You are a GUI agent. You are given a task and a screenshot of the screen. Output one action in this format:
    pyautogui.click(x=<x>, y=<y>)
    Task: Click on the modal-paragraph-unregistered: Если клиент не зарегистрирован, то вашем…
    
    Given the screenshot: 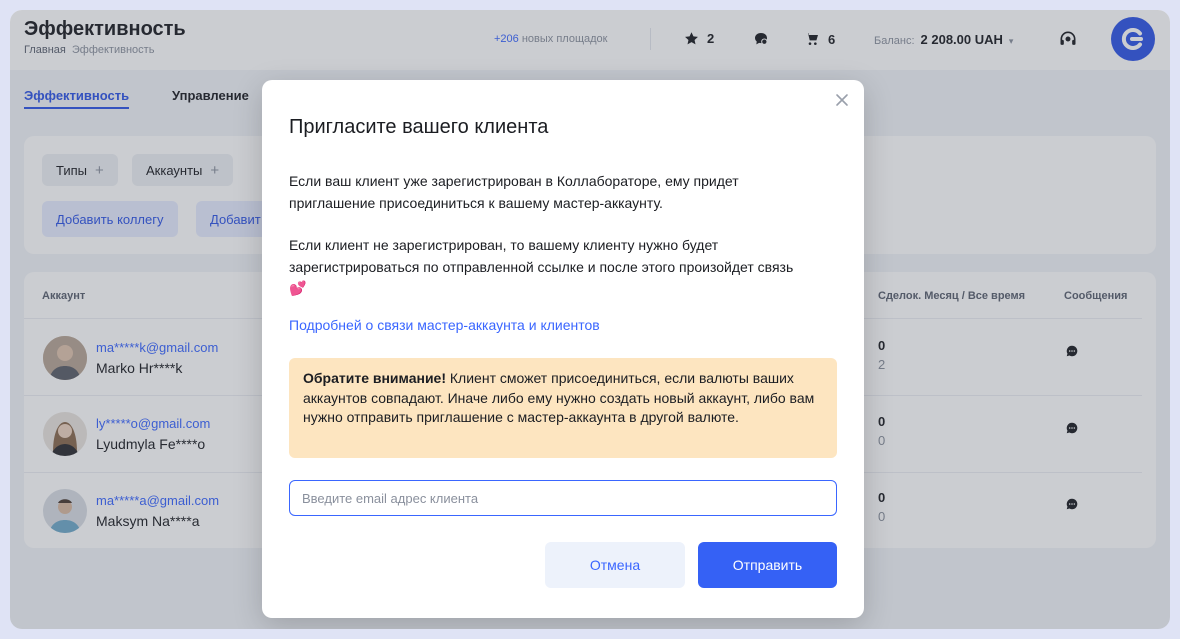 What is the action you would take?
    pyautogui.click(x=541, y=266)
    